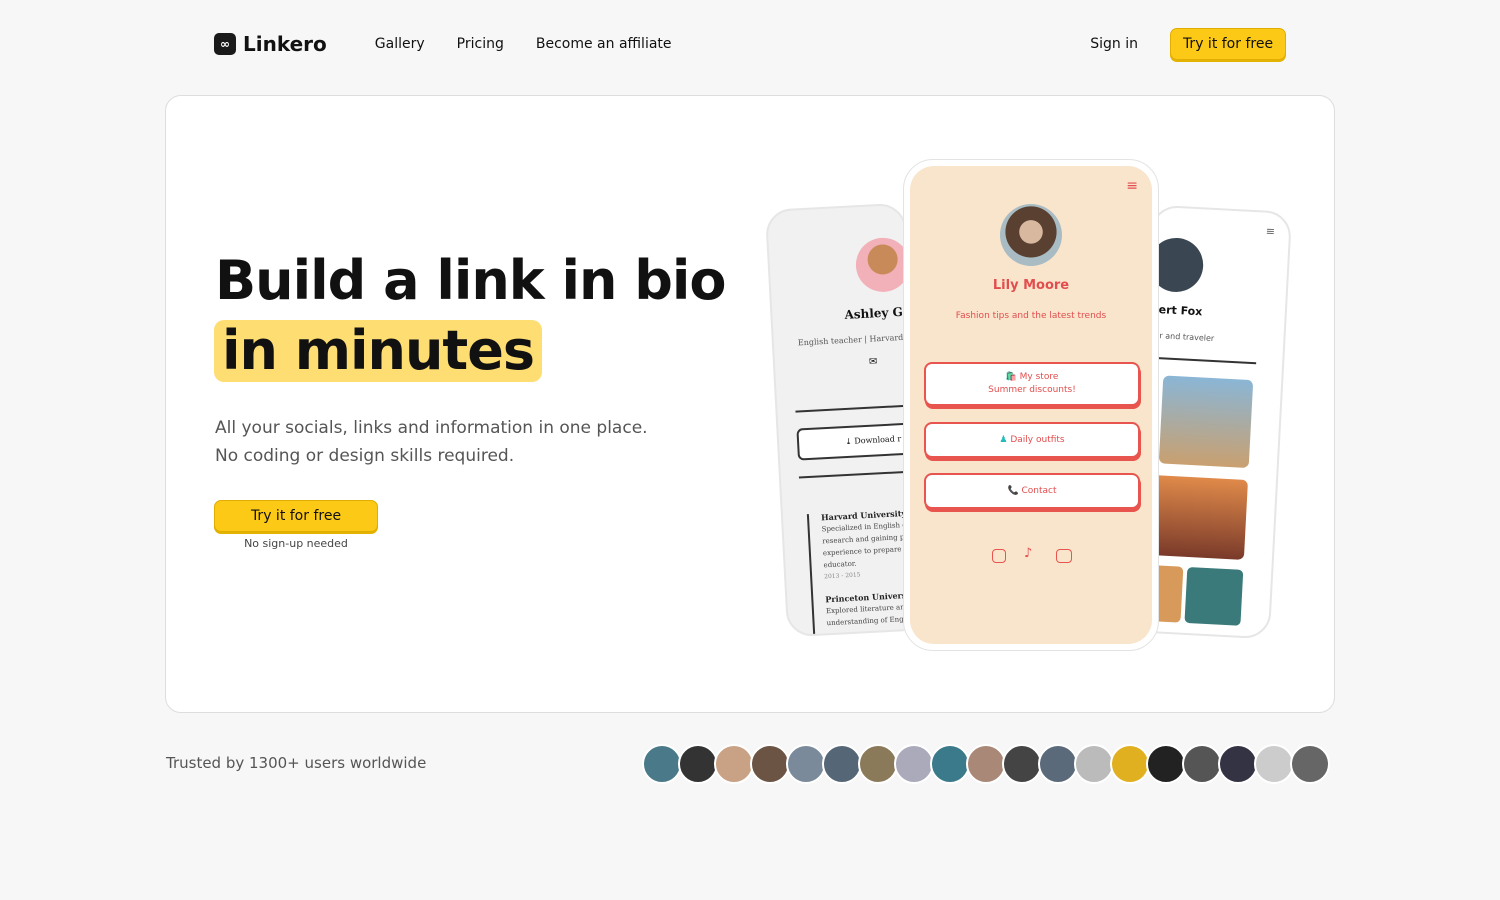 Image resolution: width=1500 pixels, height=900 pixels. I want to click on link-icon: ∞, so click(225, 44).